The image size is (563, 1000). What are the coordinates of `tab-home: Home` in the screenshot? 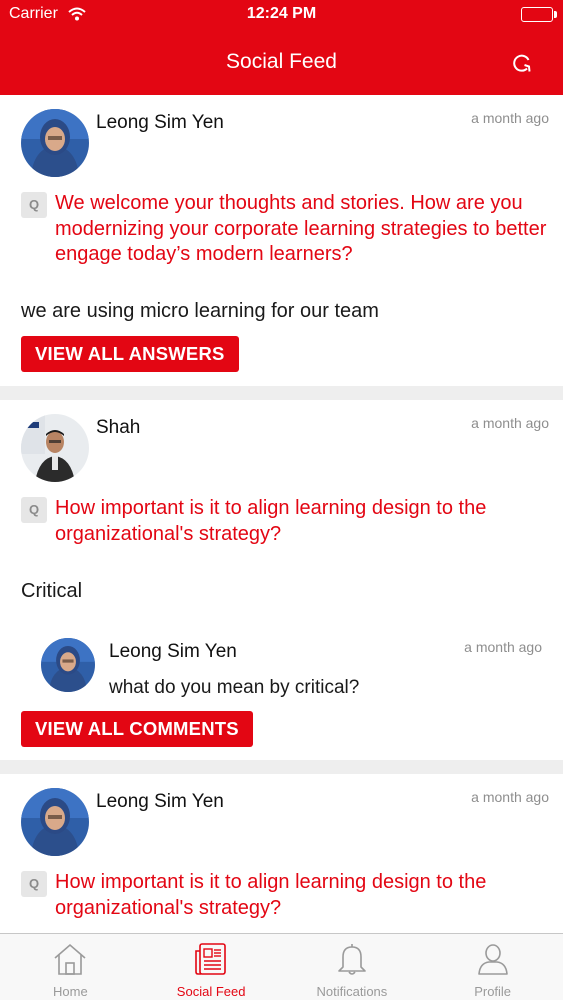 It's located at (70, 967).